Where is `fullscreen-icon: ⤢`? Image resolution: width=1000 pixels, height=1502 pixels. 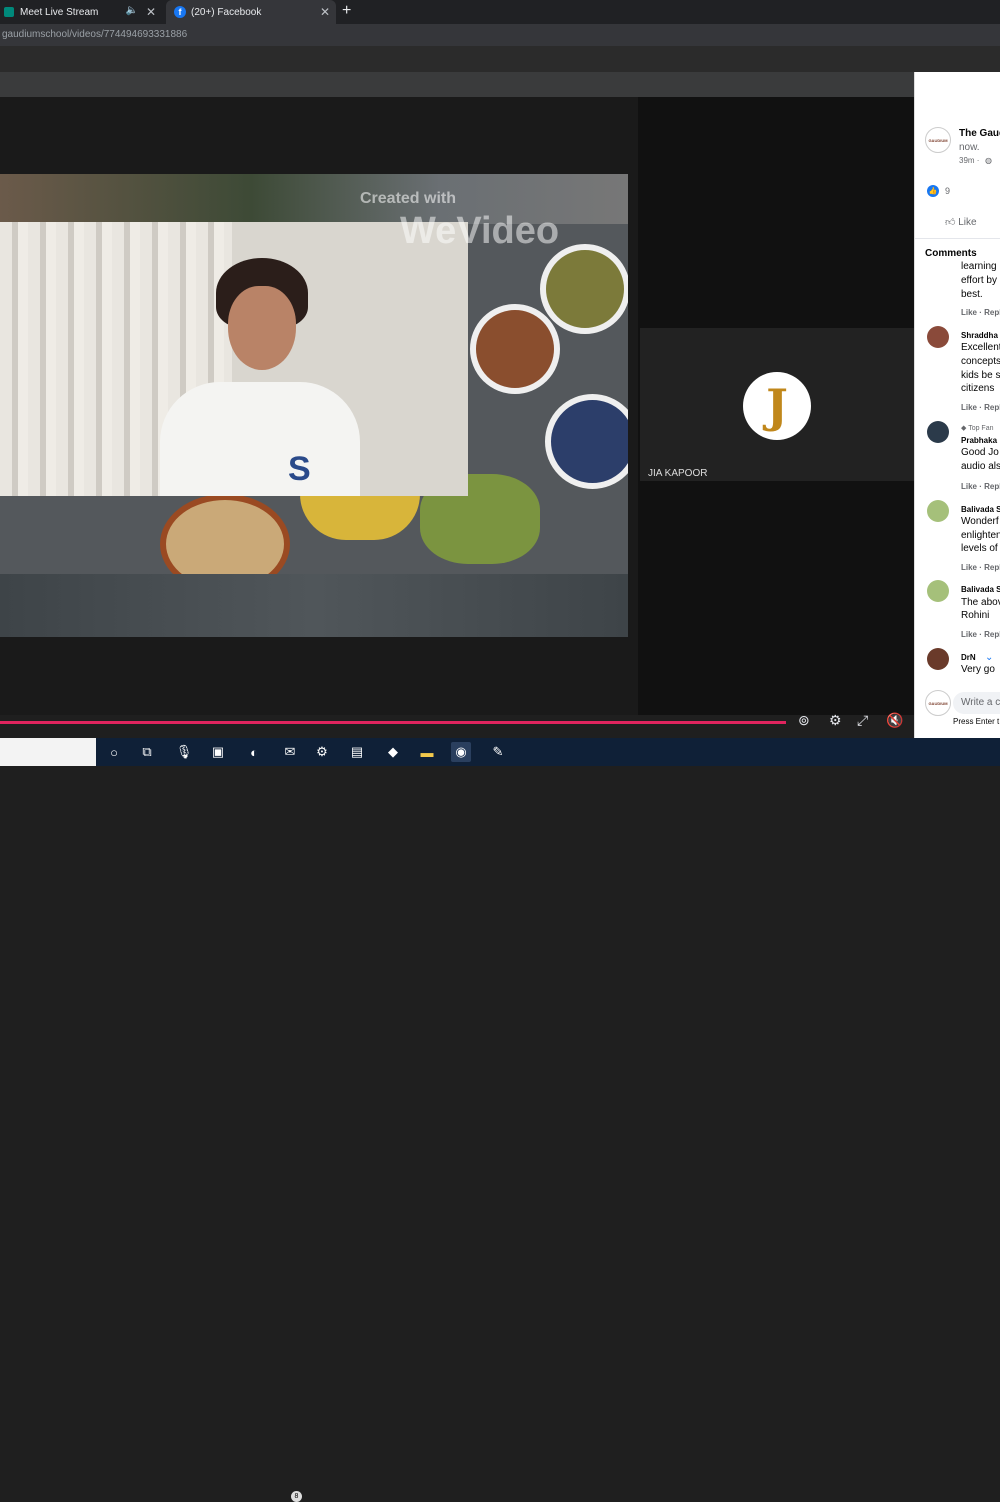 fullscreen-icon: ⤢ is located at coordinates (862, 720).